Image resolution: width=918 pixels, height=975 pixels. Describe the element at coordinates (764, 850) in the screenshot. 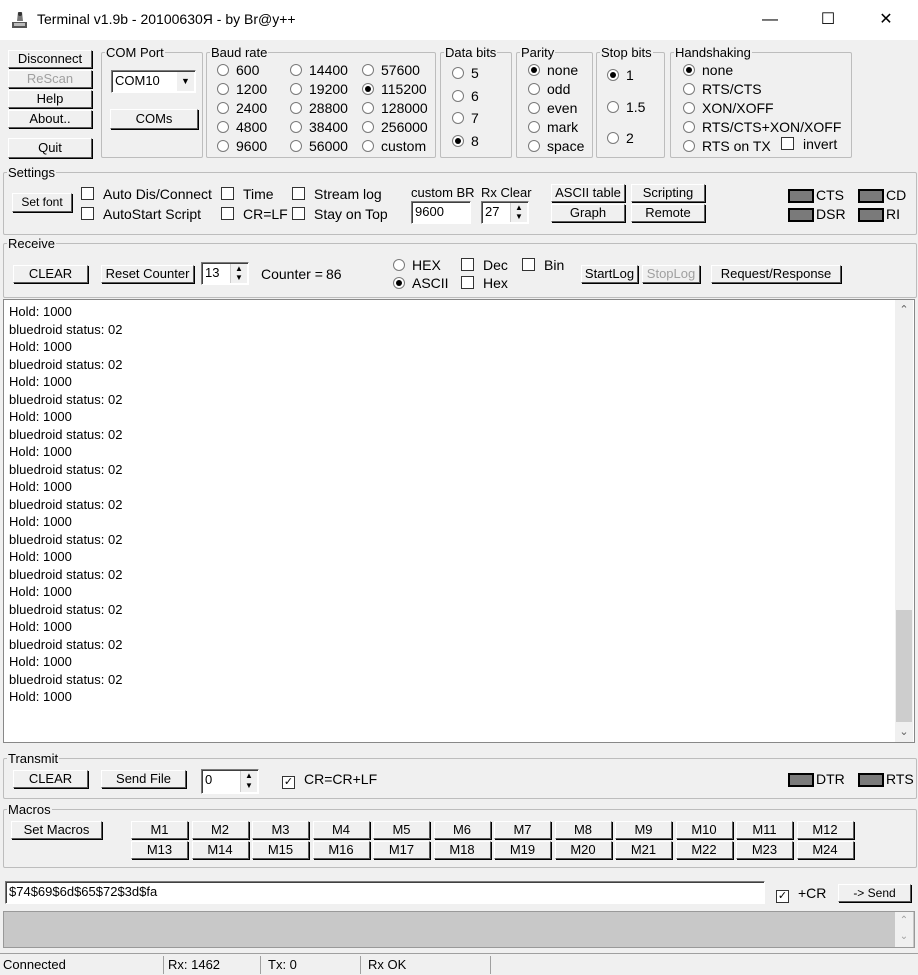

I see `macro-button-m23: M23` at that location.